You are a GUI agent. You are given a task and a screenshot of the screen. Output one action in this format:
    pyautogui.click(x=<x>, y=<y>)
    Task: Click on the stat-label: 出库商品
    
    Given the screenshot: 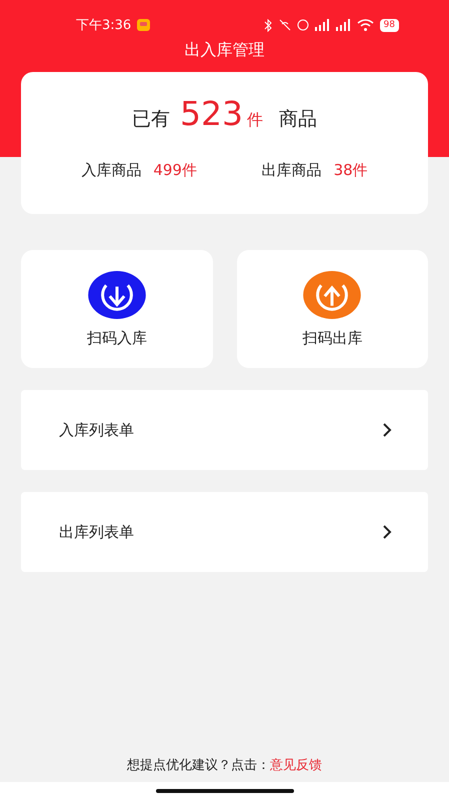 What is the action you would take?
    pyautogui.click(x=292, y=170)
    